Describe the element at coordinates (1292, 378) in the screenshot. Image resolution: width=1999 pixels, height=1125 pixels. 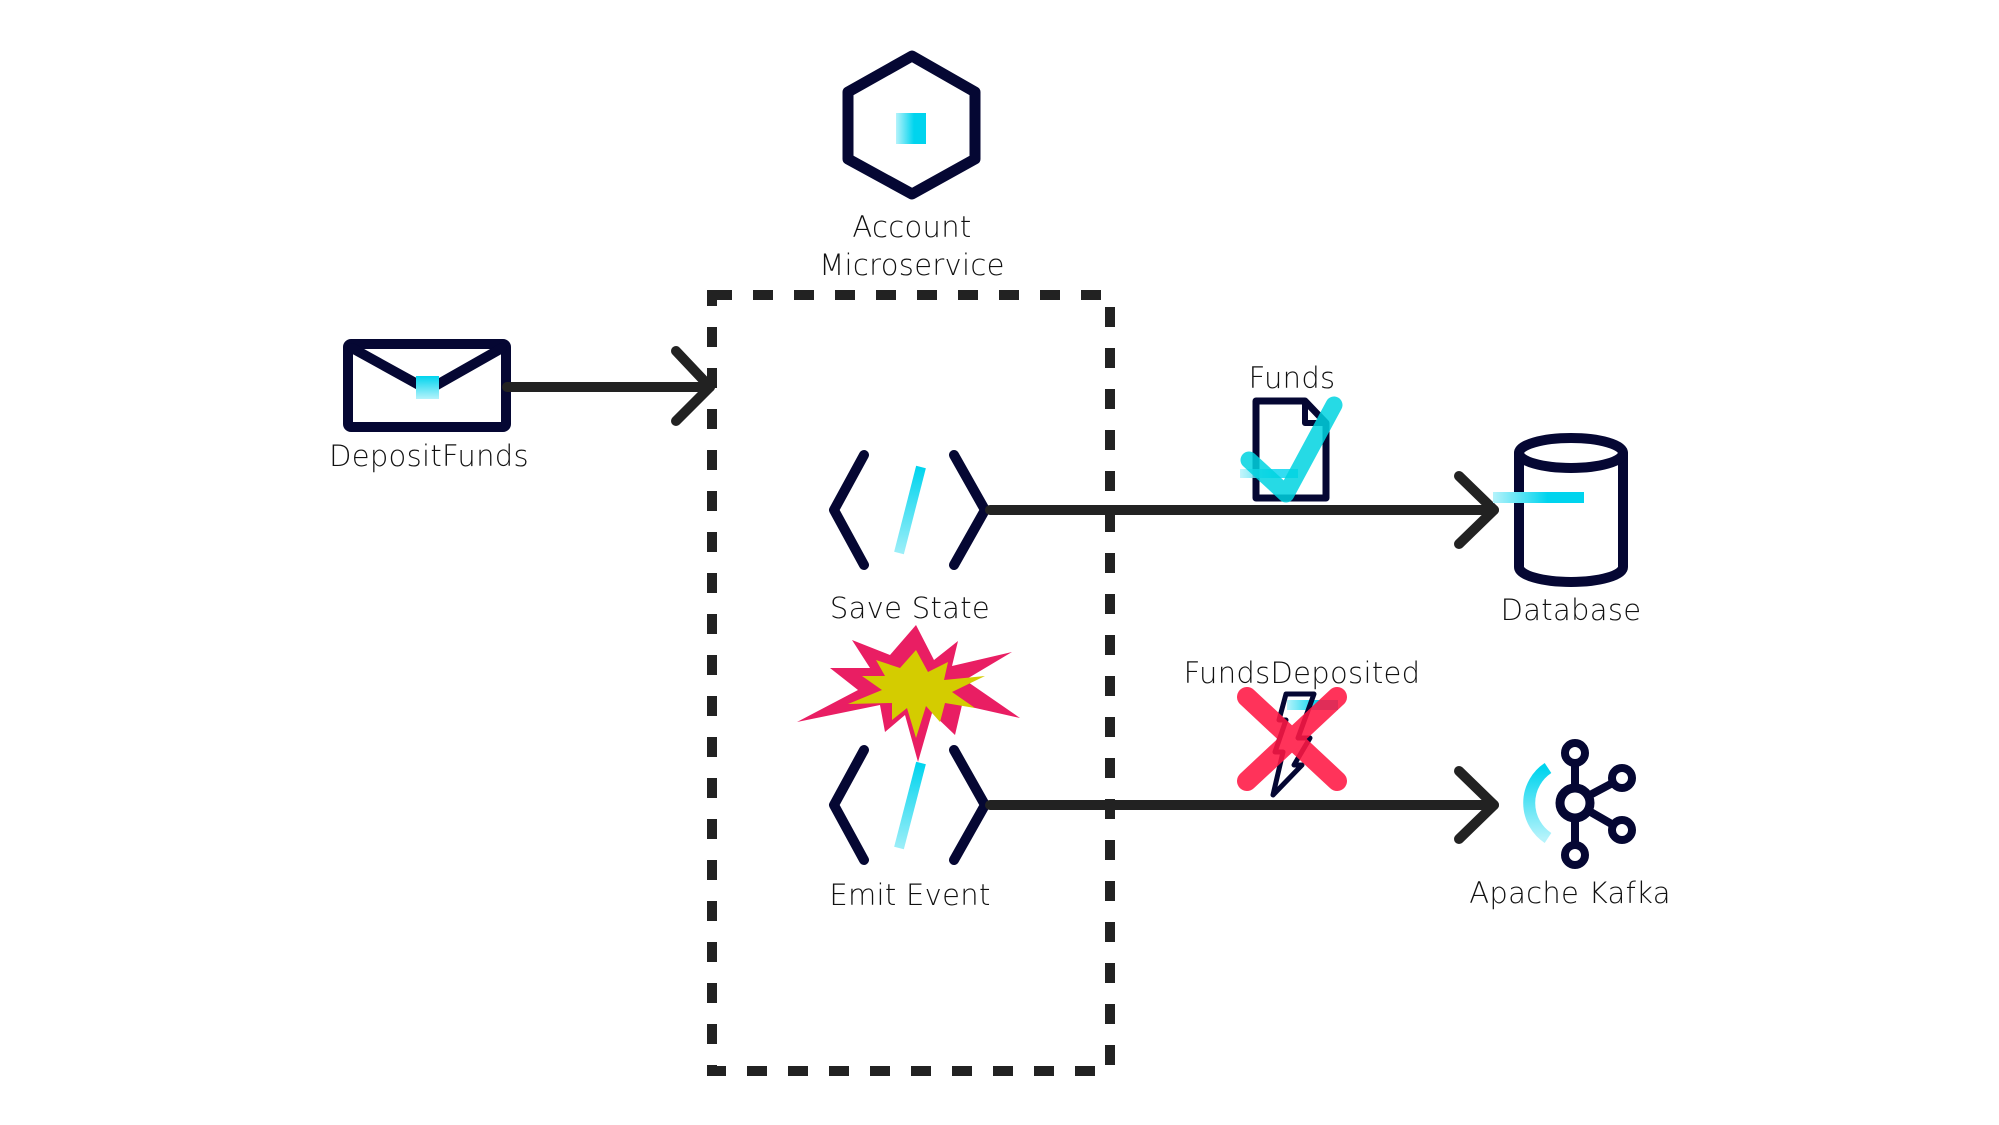
I see `funds-edge-label: Funds` at that location.